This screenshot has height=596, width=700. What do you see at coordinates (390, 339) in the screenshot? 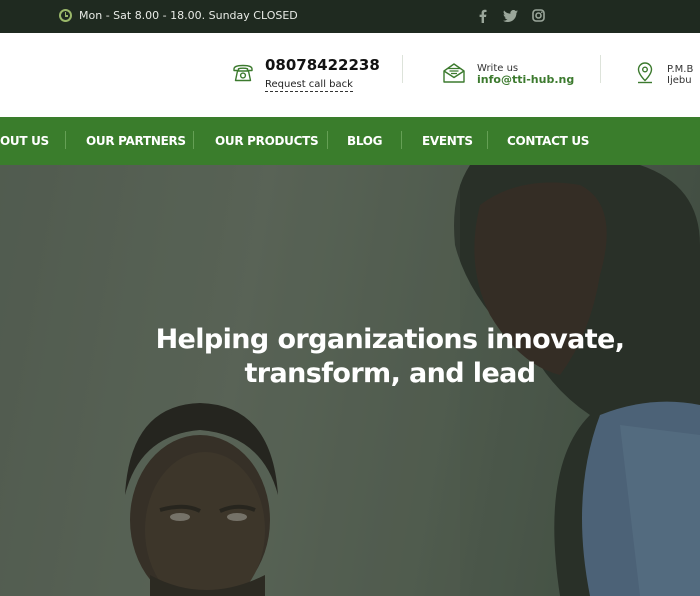
I see `hero-headline-line-1: Helping organizations innovate,` at bounding box center [390, 339].